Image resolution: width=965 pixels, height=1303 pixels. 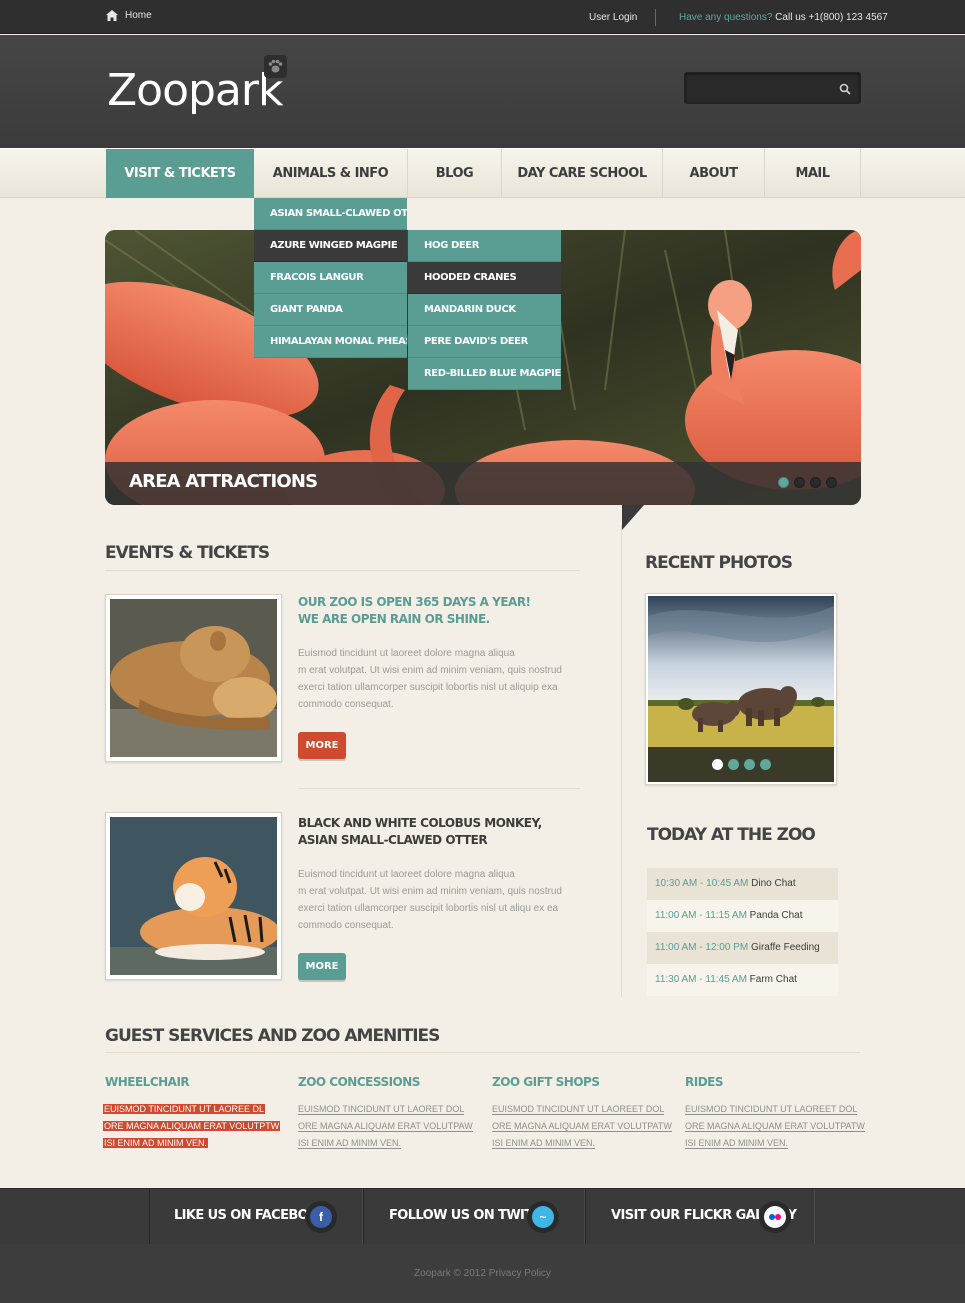 What do you see at coordinates (129, 15) in the screenshot?
I see `home-link: Home` at bounding box center [129, 15].